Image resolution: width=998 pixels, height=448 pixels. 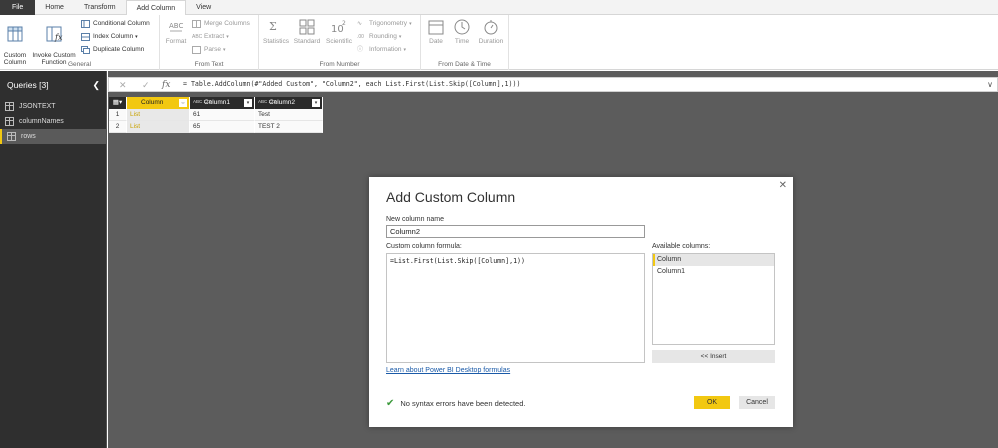 I want to click on new-column-name-input: Column2, so click(x=515, y=231).